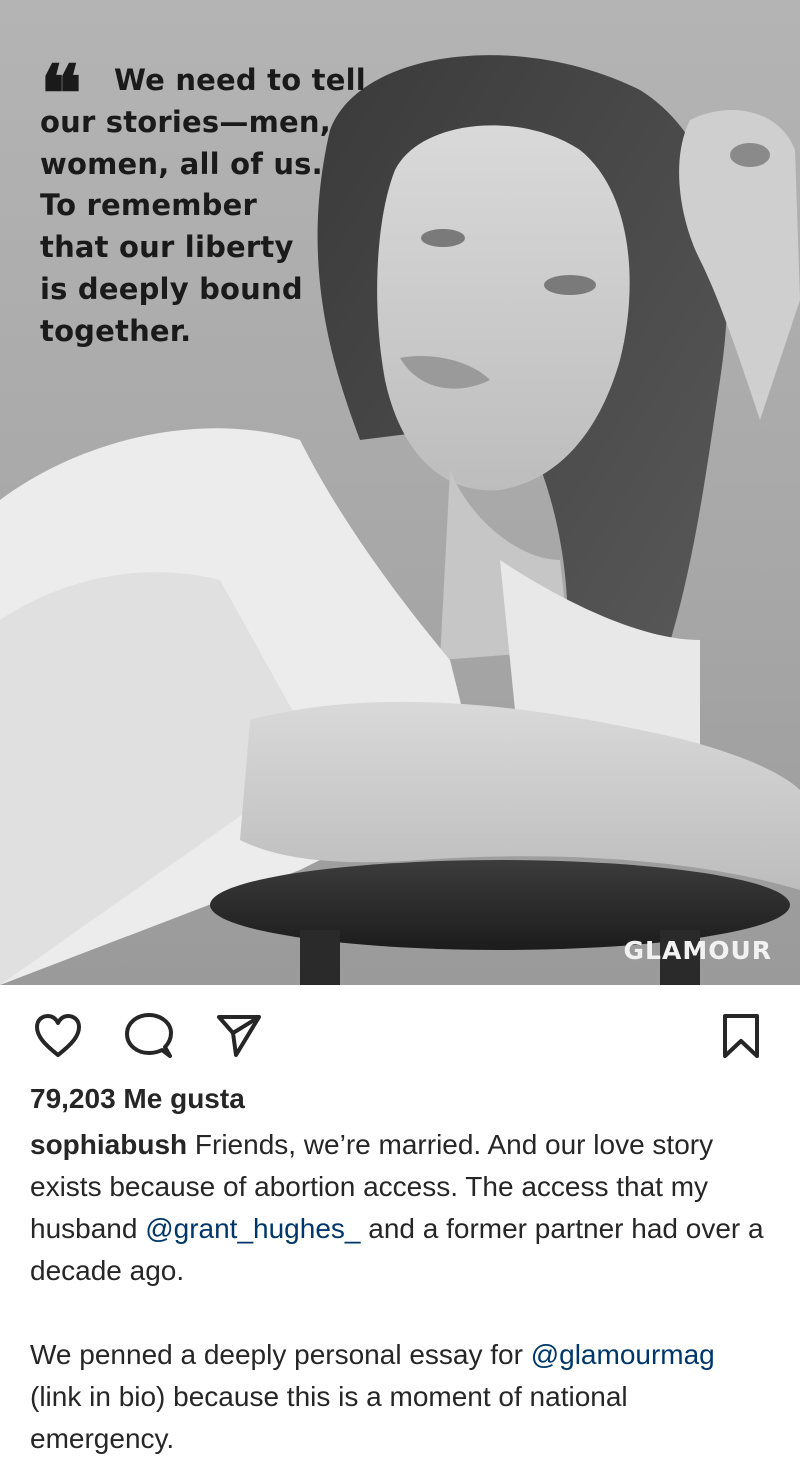 This screenshot has height=1471, width=800. Describe the element at coordinates (116, 330) in the screenshot. I see `quote-line: together.` at that location.